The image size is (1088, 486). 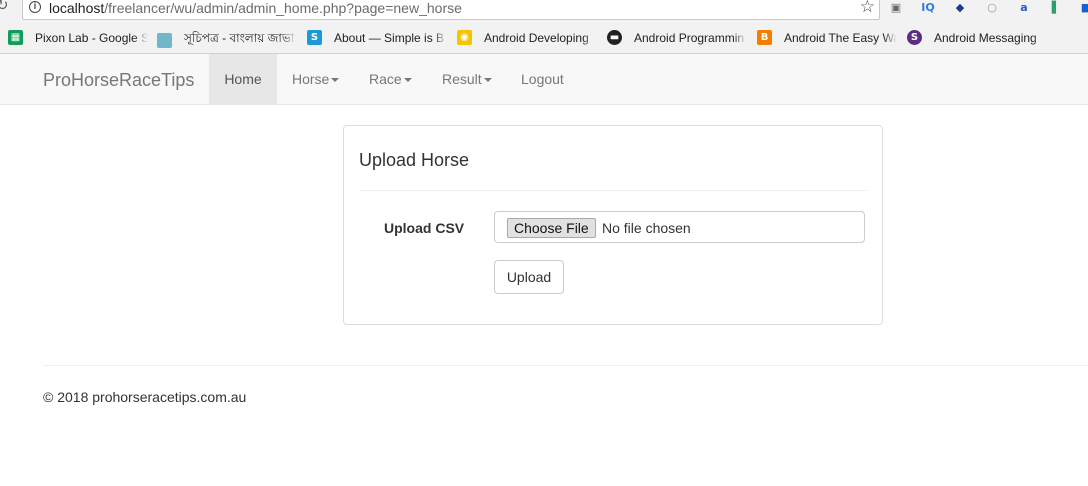 What do you see at coordinates (992, 8) in the screenshot?
I see `code-extension-icon: ○` at bounding box center [992, 8].